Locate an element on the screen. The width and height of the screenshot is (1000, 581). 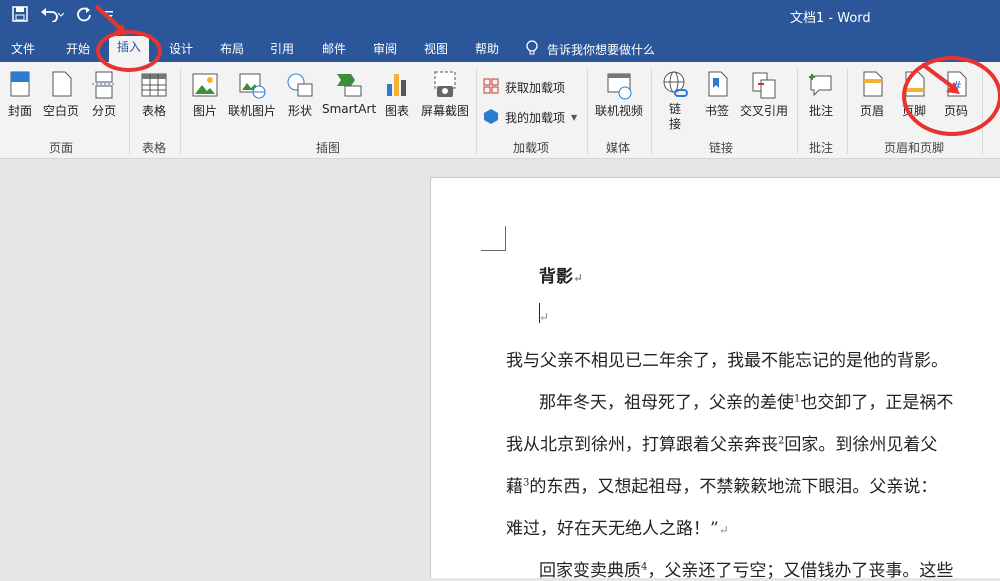
addin-icon is located at coordinates (491, 117).